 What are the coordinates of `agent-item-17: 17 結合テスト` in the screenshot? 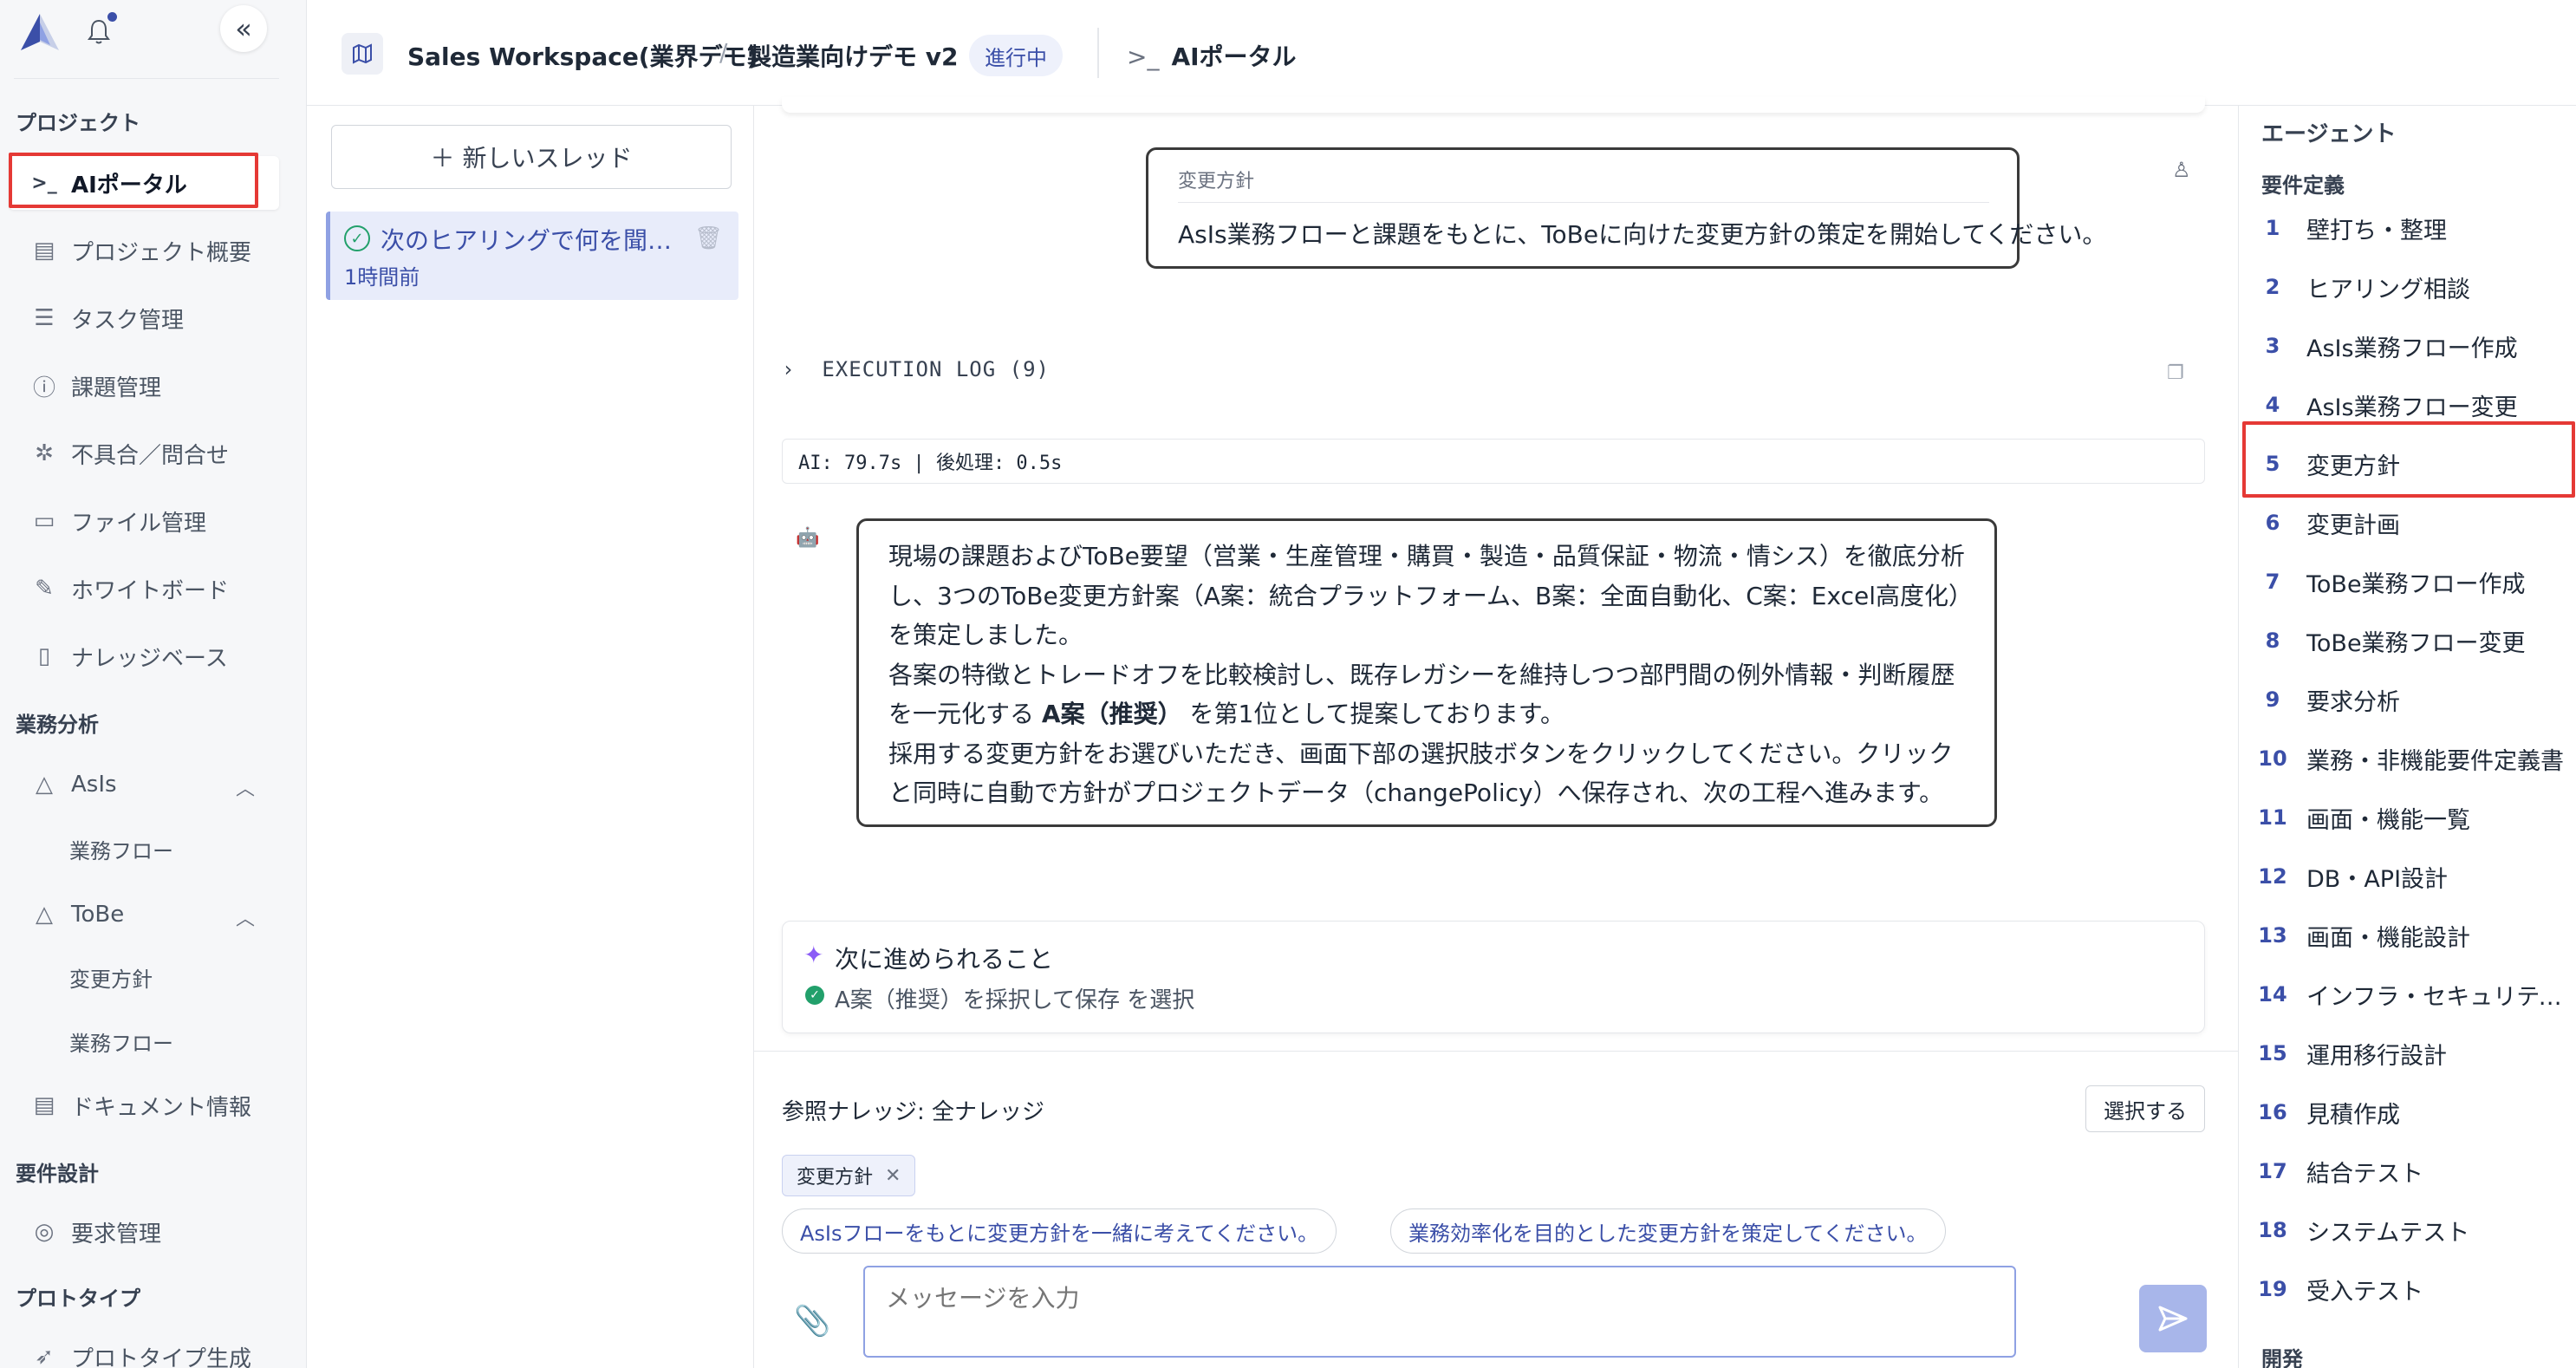 It's located at (2407, 1171).